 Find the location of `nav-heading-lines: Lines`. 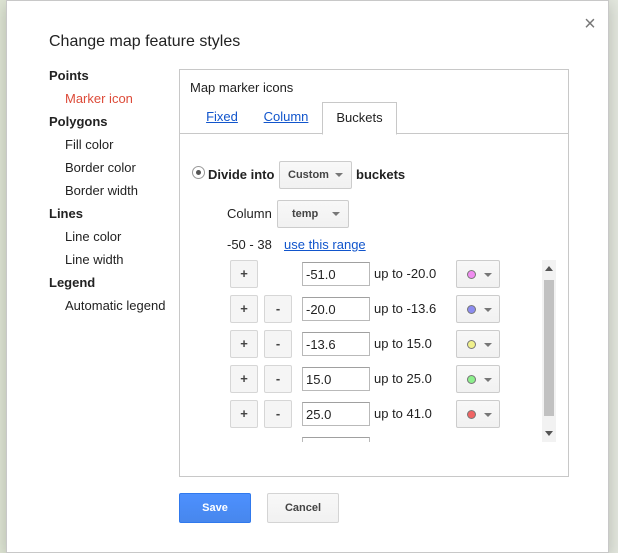

nav-heading-lines: Lines is located at coordinates (66, 213).